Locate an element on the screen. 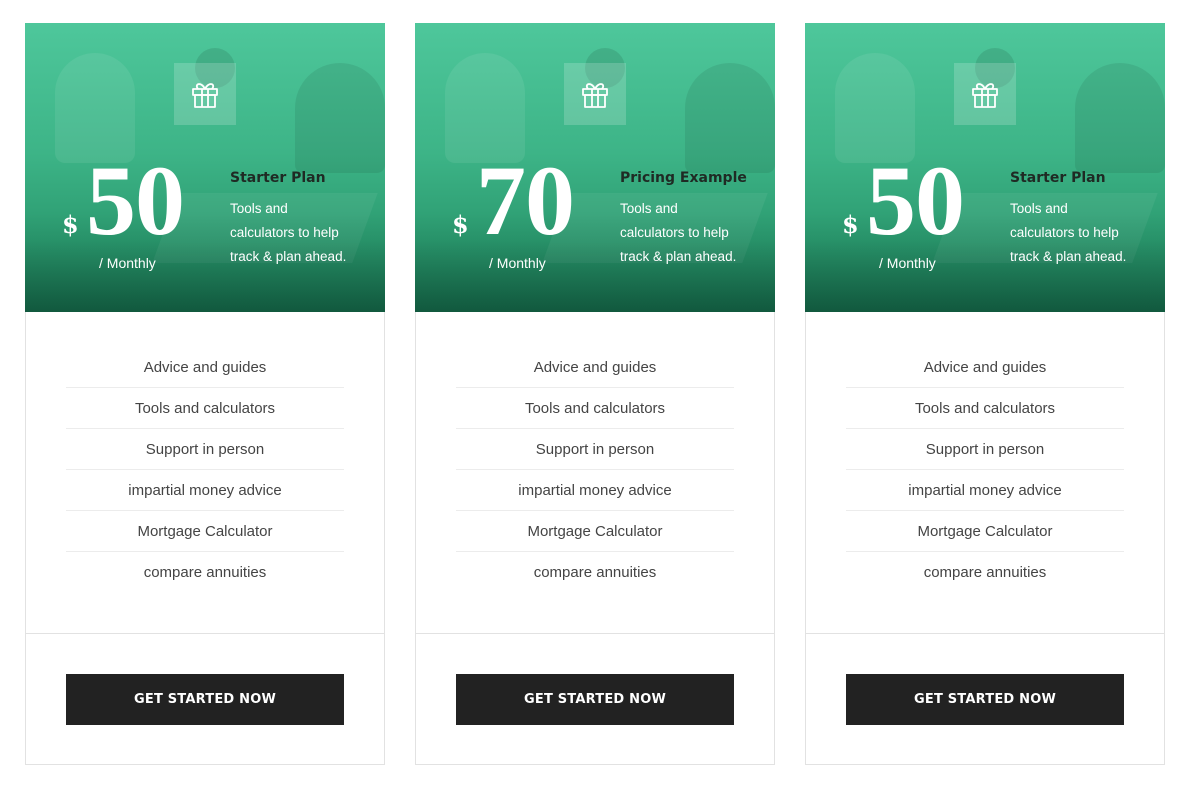 This screenshot has height=790, width=1191. price-amount: 70 is located at coordinates (525, 200).